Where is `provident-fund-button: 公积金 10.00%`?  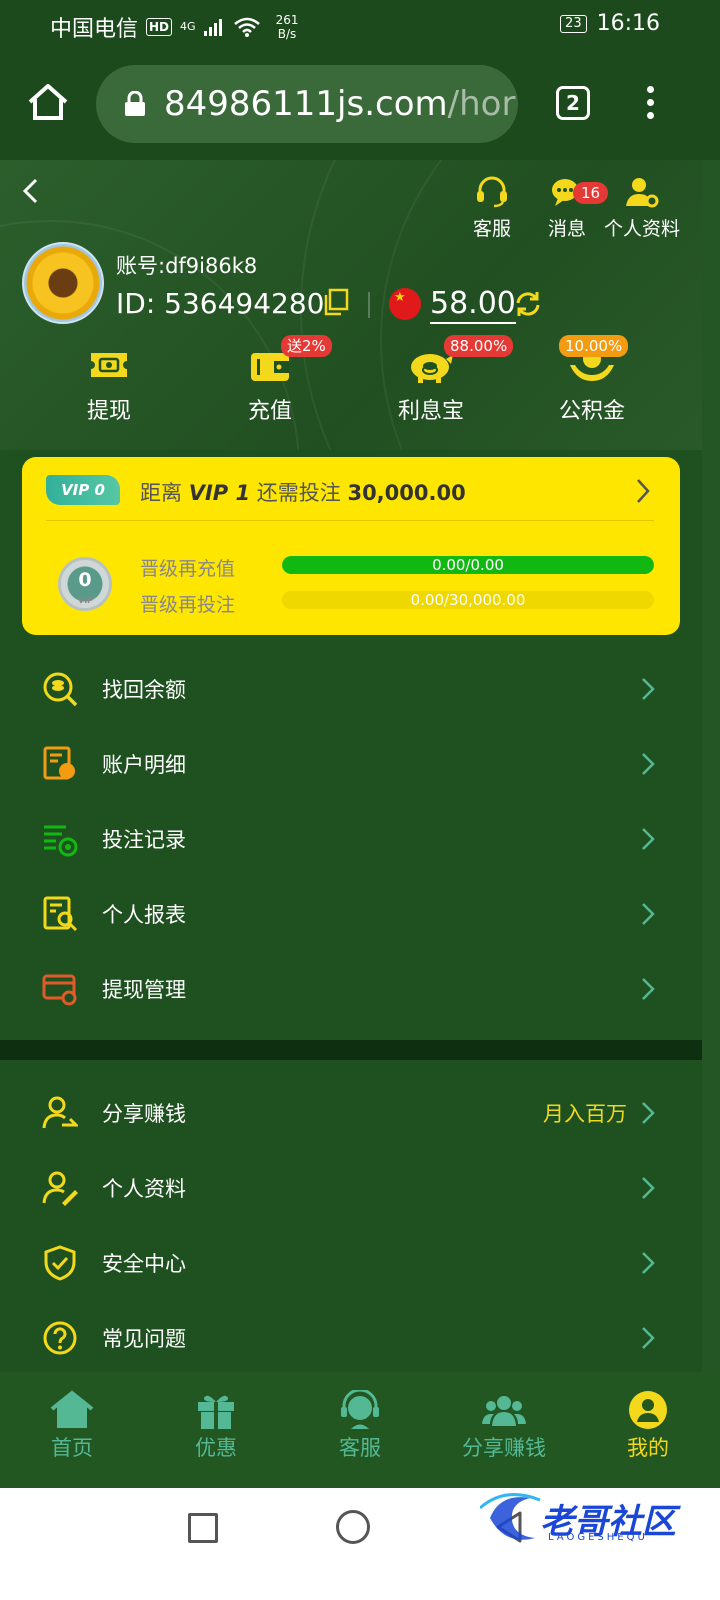 provident-fund-button: 公积金 10.00% is located at coordinates (592, 380).